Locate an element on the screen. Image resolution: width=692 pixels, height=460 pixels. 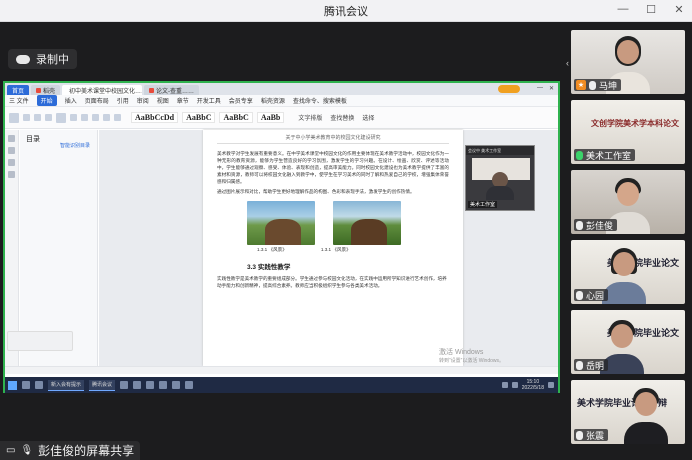
toc-smart-detect: 智能识别目录 is located at coordinates (75, 145).